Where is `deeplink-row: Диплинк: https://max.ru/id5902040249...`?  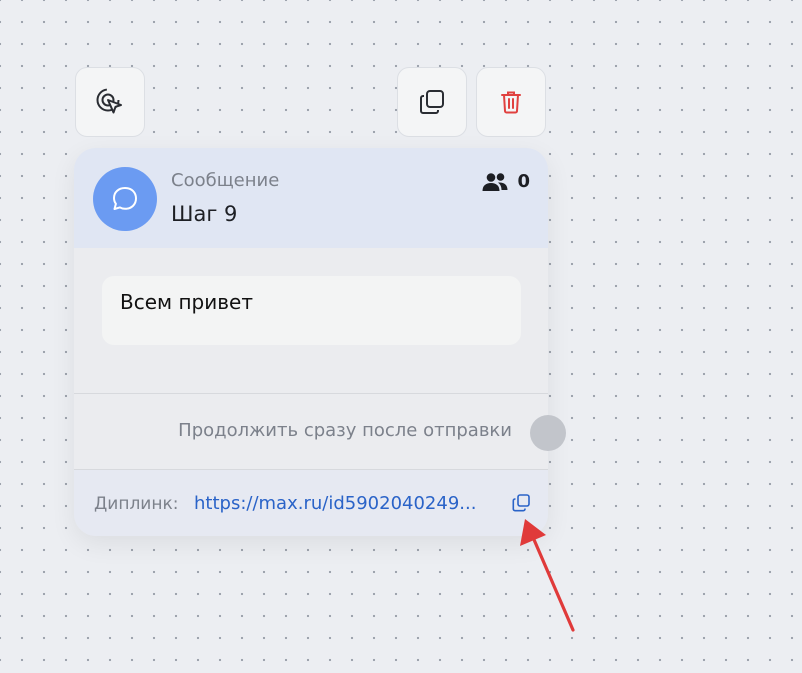 deeplink-row: Диплинк: https://max.ru/id5902040249... is located at coordinates (311, 503).